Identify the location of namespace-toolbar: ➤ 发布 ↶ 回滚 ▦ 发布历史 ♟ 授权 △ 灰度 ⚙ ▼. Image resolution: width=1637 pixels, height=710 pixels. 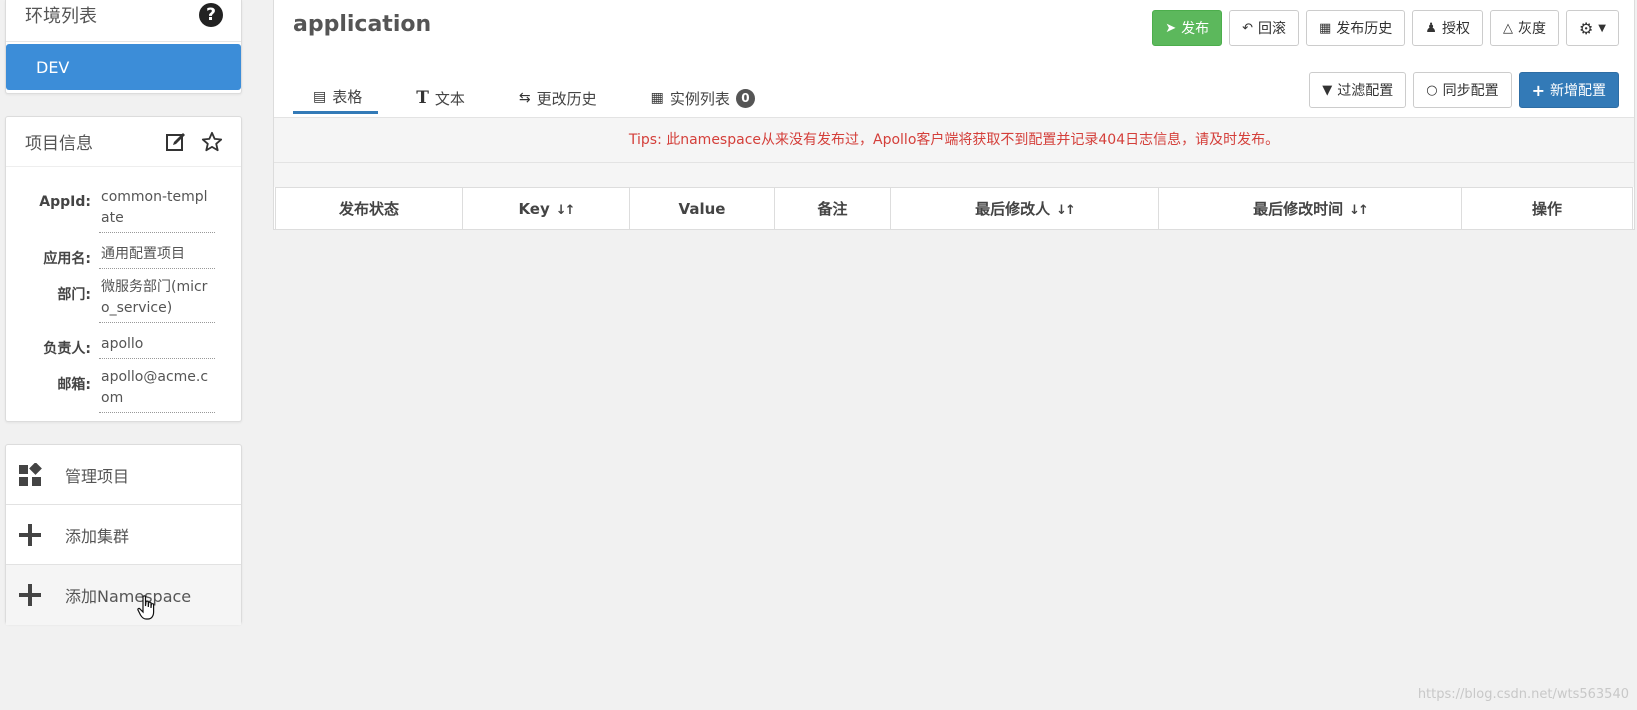
(1385, 28).